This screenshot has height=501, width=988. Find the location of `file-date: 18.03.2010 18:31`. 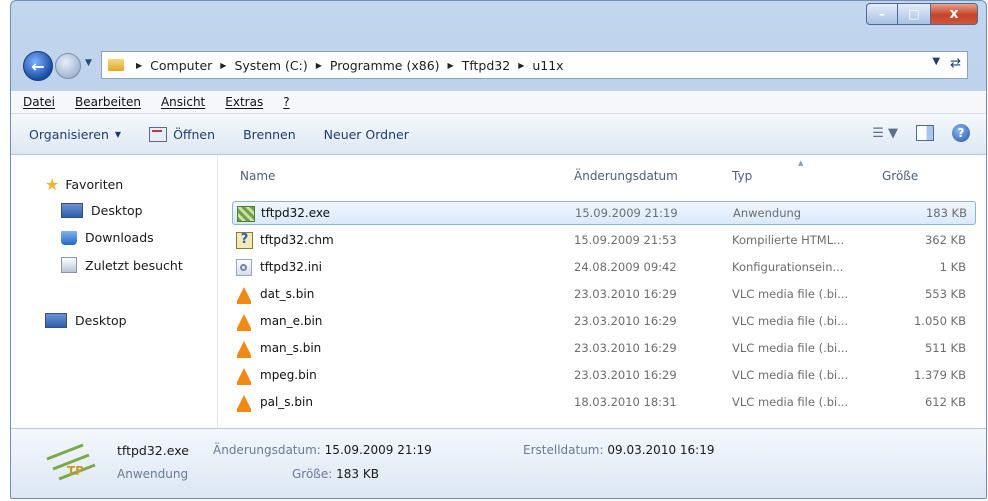

file-date: 18.03.2010 18:31 is located at coordinates (625, 402).